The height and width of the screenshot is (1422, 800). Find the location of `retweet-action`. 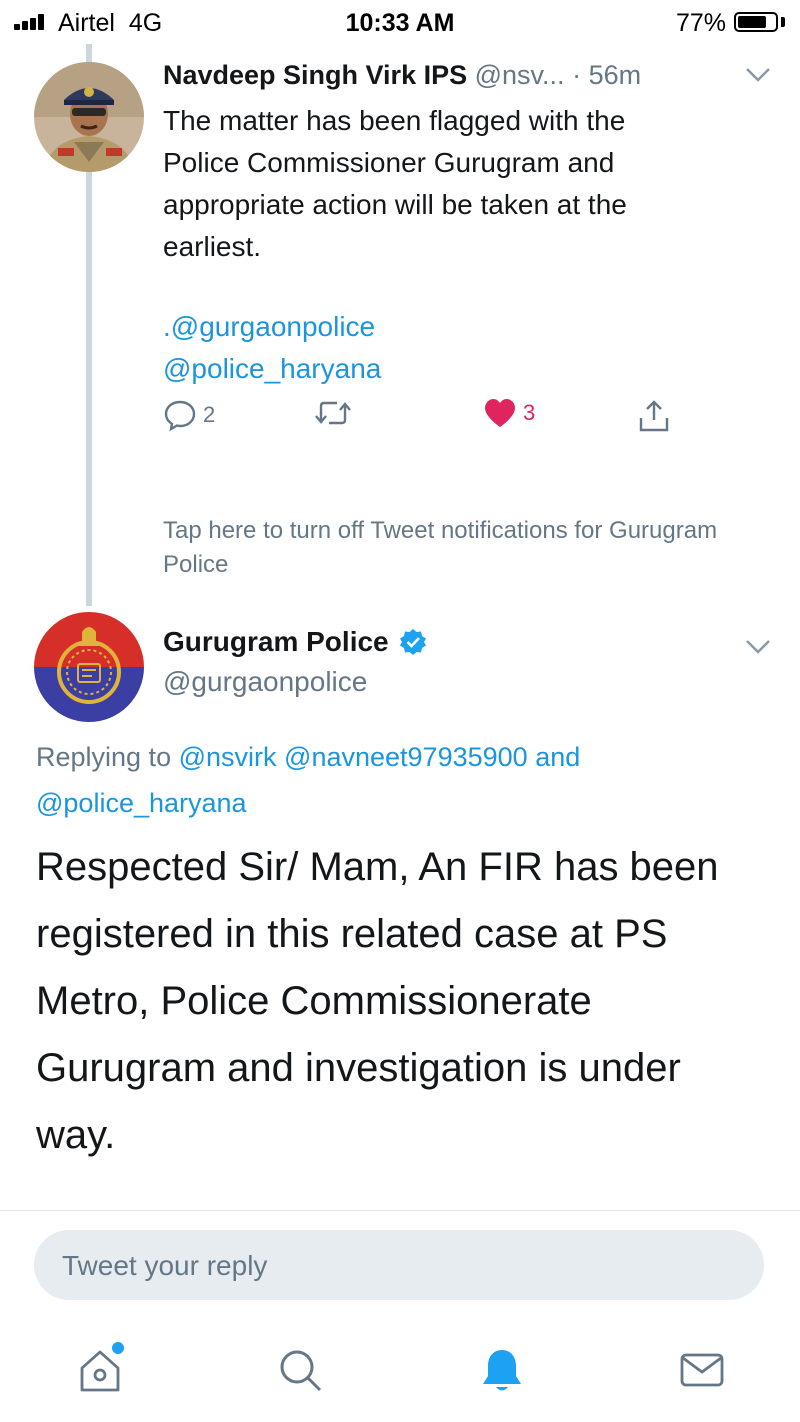

retweet-action is located at coordinates (333, 413).